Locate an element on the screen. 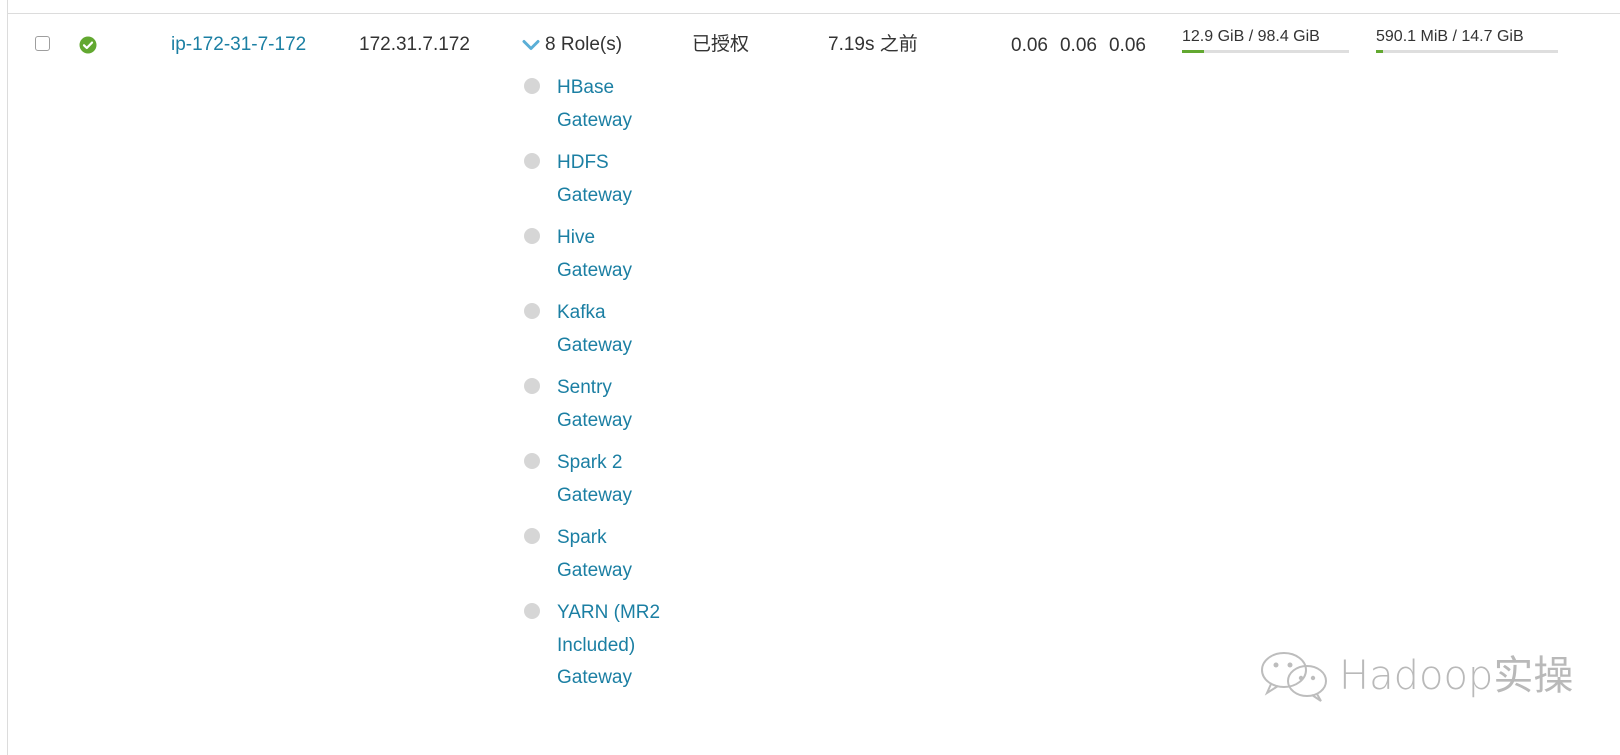 This screenshot has height=755, width=1620. role-link-kafka-gateway: Kafka Gateway is located at coordinates (612, 329).